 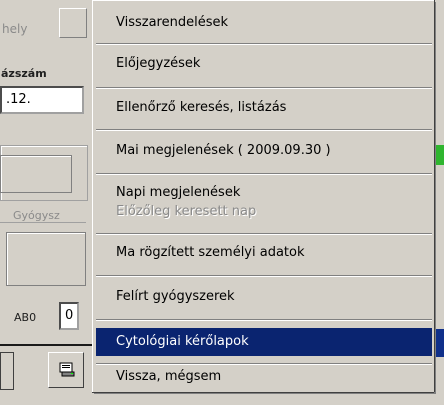 I want to click on menu-item-elozoleg-keresett-nap: Előzőleg keresett nap, so click(x=186, y=211).